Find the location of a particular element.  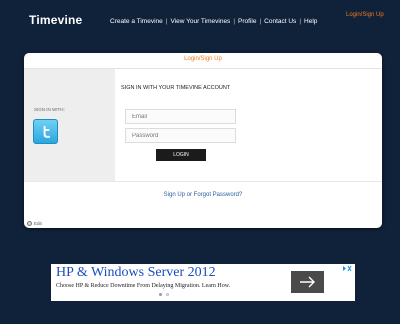

social-login-panel: SIGN IN WITH: is located at coordinates (69, 125).